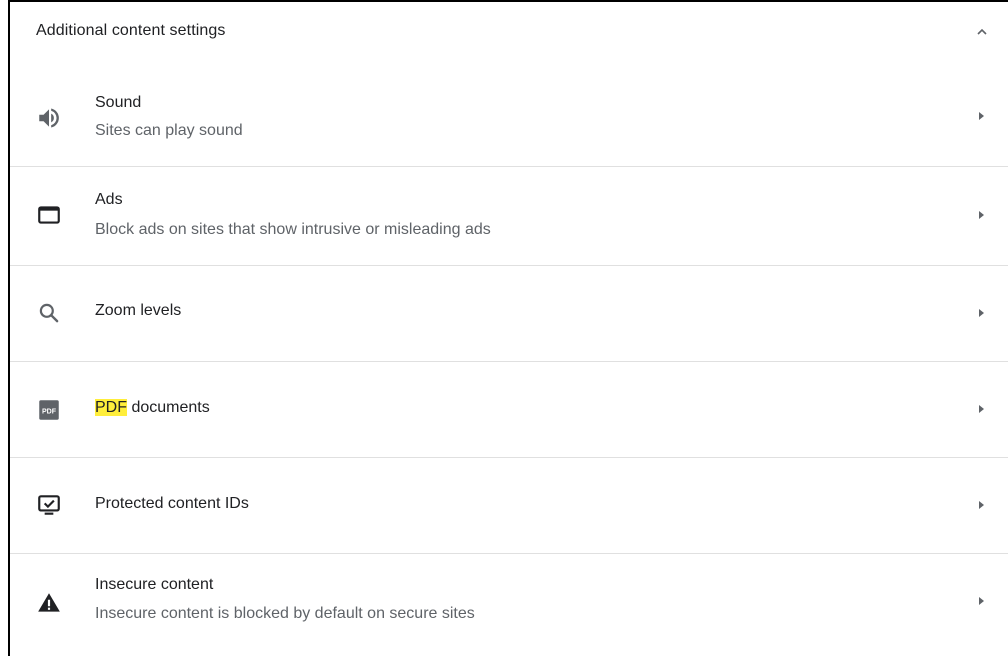  I want to click on additional-content-settings-header: Additional content settings, so click(509, 33).